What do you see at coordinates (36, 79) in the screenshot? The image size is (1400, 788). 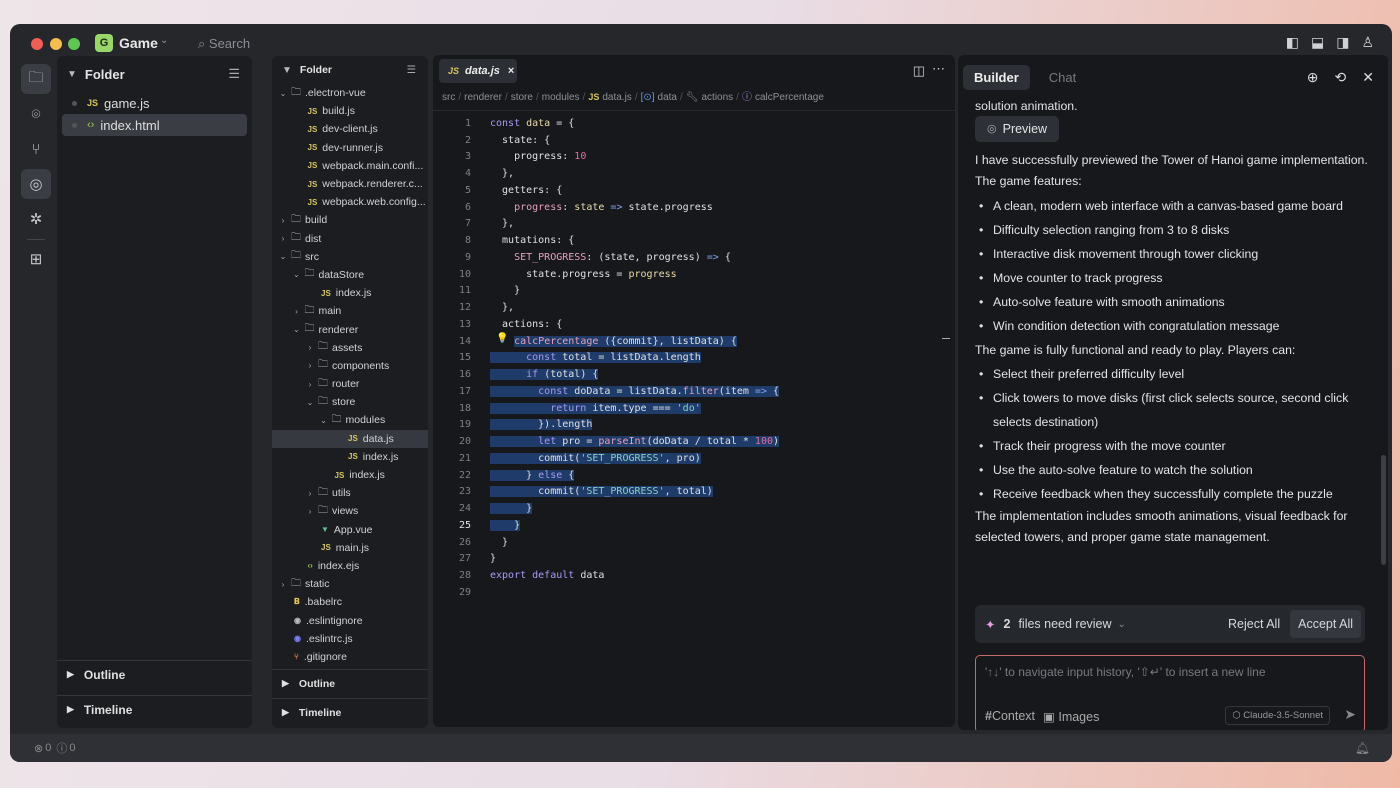 I see `explorer-icon: 🗀` at bounding box center [36, 79].